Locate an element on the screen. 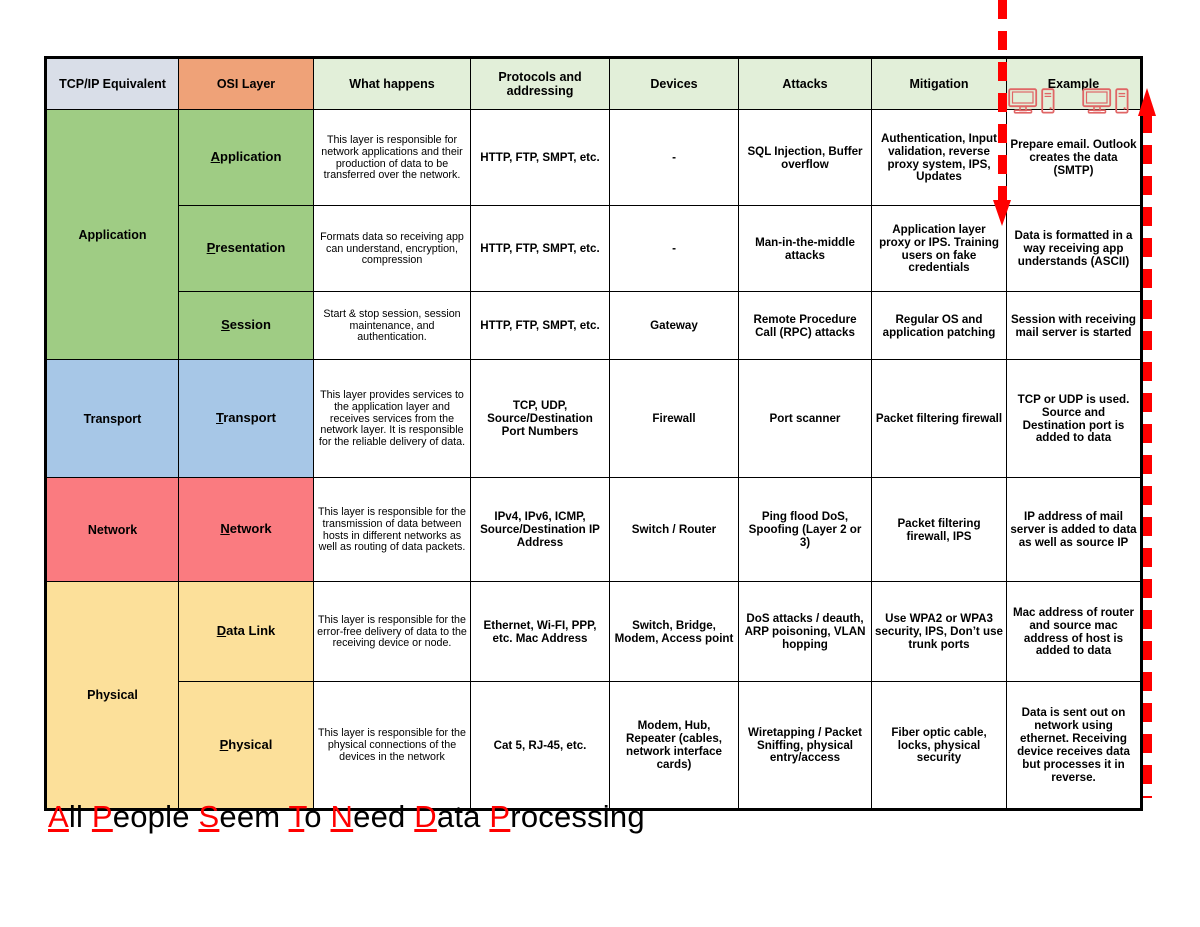 The width and height of the screenshot is (1200, 927). osi-layer-data-link: Data Link is located at coordinates (246, 631).